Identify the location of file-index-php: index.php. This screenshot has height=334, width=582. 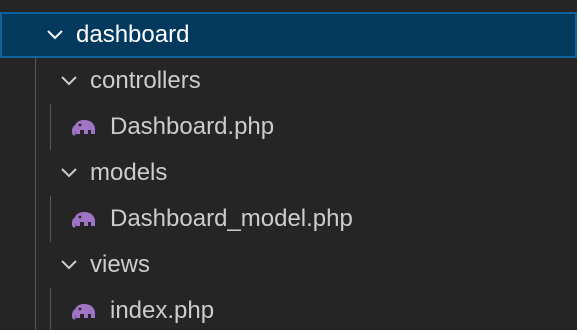
(288, 311).